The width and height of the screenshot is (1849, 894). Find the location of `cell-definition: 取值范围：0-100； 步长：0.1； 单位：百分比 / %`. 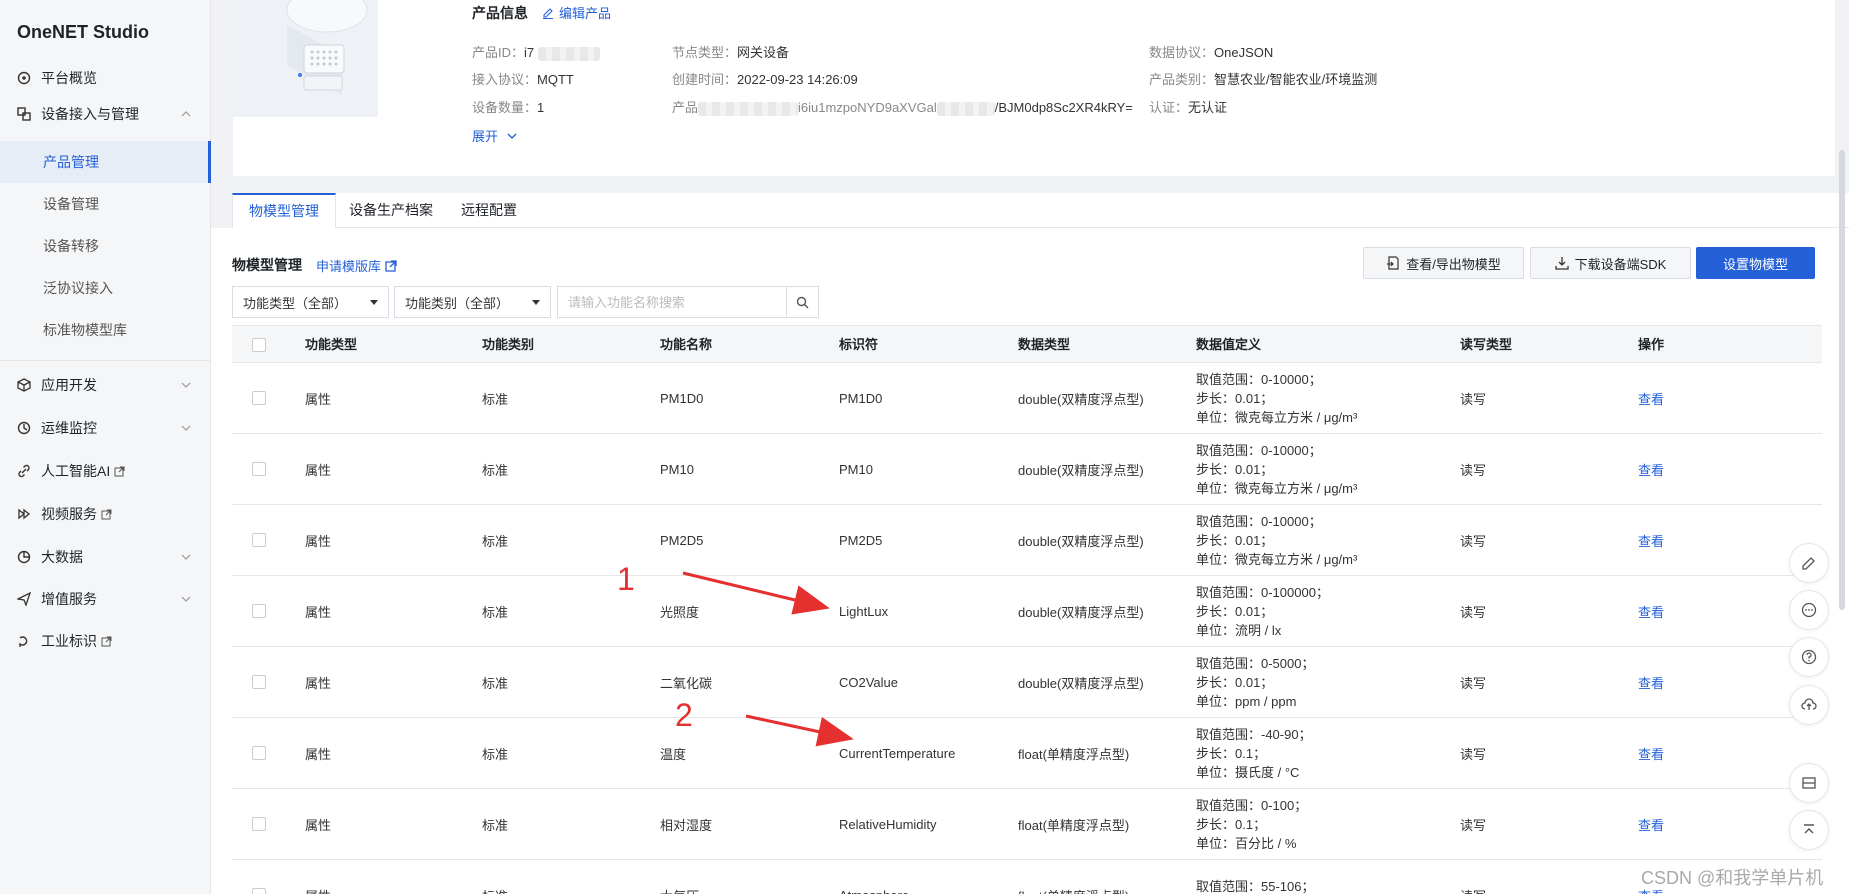

cell-definition: 取值范围：0-100； 步长：0.1； 单位：百分比 / % is located at coordinates (1251, 824).